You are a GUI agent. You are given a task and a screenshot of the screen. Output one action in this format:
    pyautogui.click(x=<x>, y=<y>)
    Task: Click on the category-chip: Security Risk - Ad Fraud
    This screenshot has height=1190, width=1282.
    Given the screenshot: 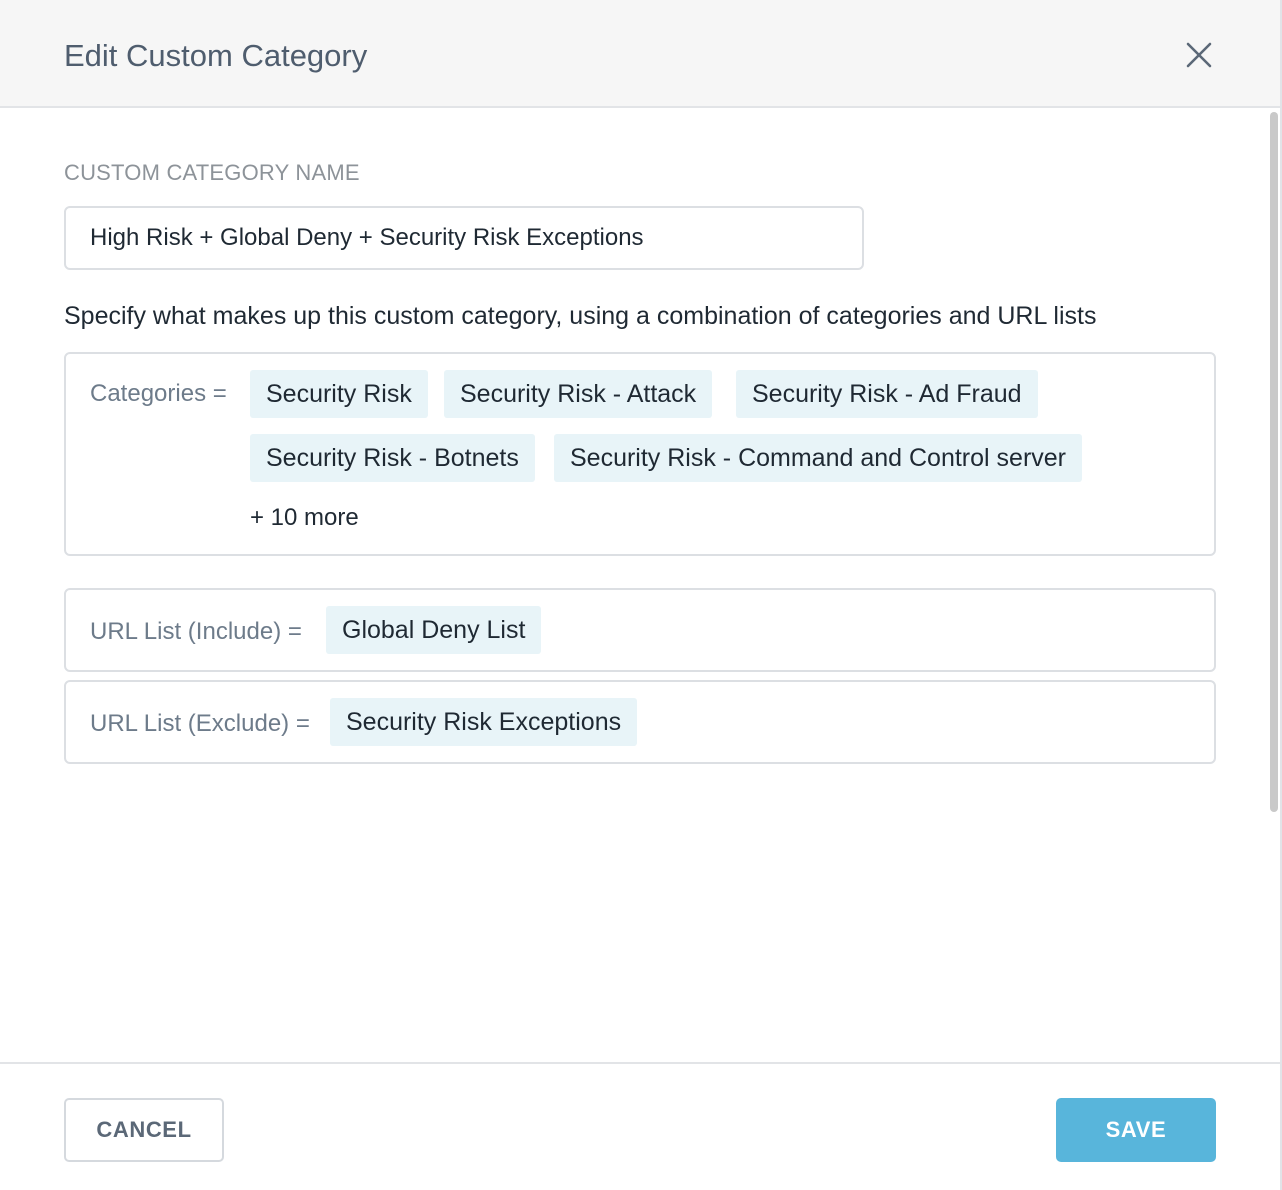 What is the action you would take?
    pyautogui.click(x=887, y=394)
    